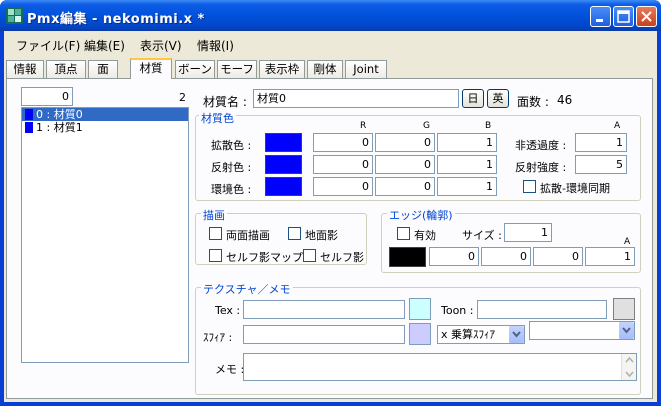  I want to click on ambient-b-field: 1, so click(467, 186).